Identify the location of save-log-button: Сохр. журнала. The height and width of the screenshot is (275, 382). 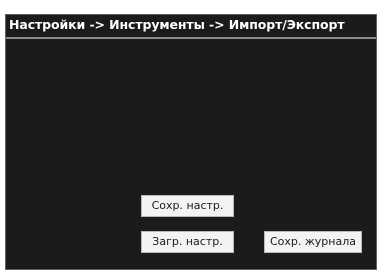
(313, 242).